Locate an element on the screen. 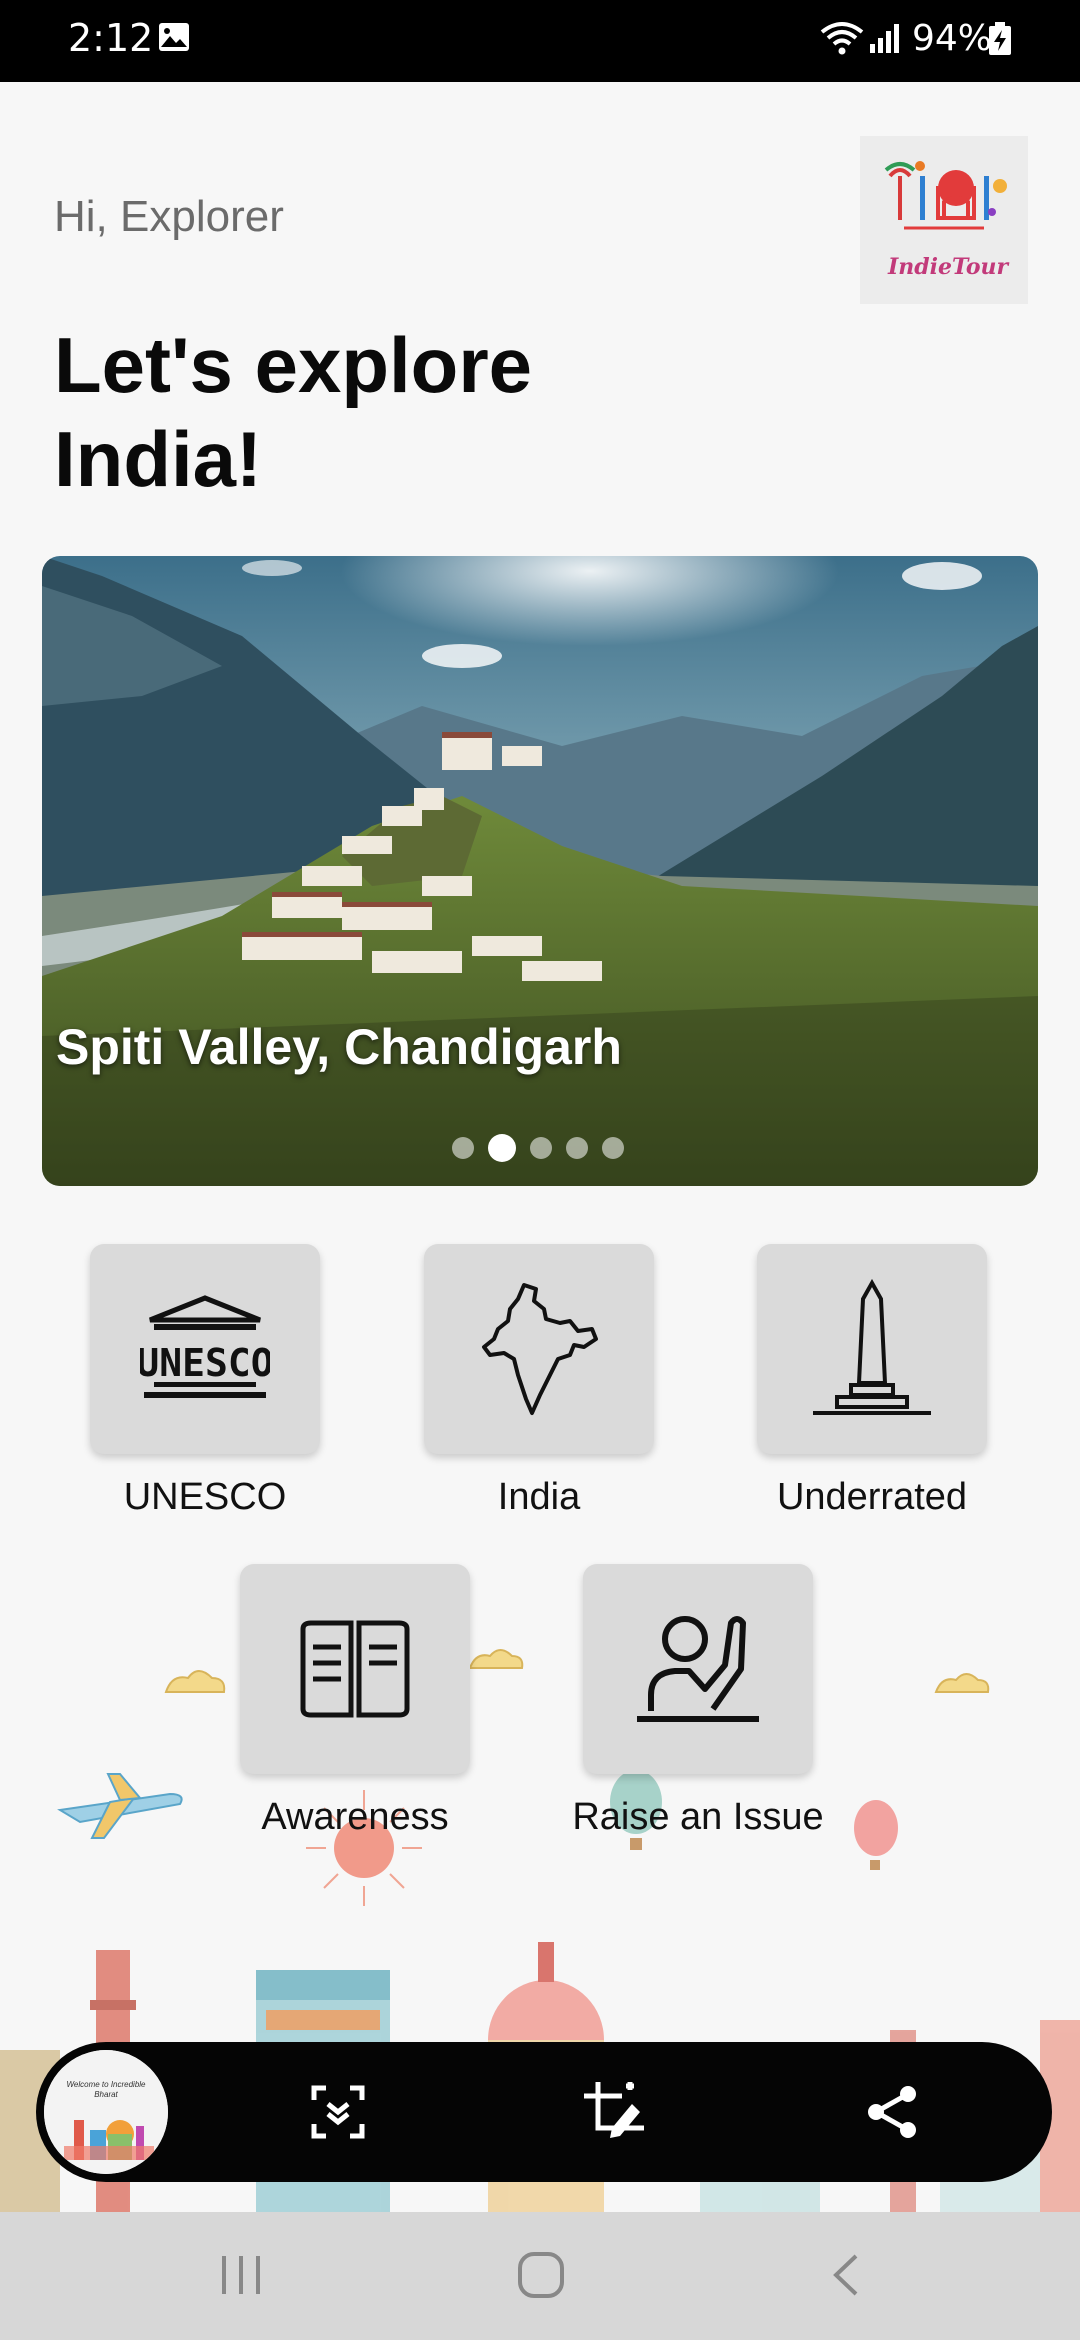 This screenshot has height=2340, width=1080. category-india-button is located at coordinates (539, 1349).